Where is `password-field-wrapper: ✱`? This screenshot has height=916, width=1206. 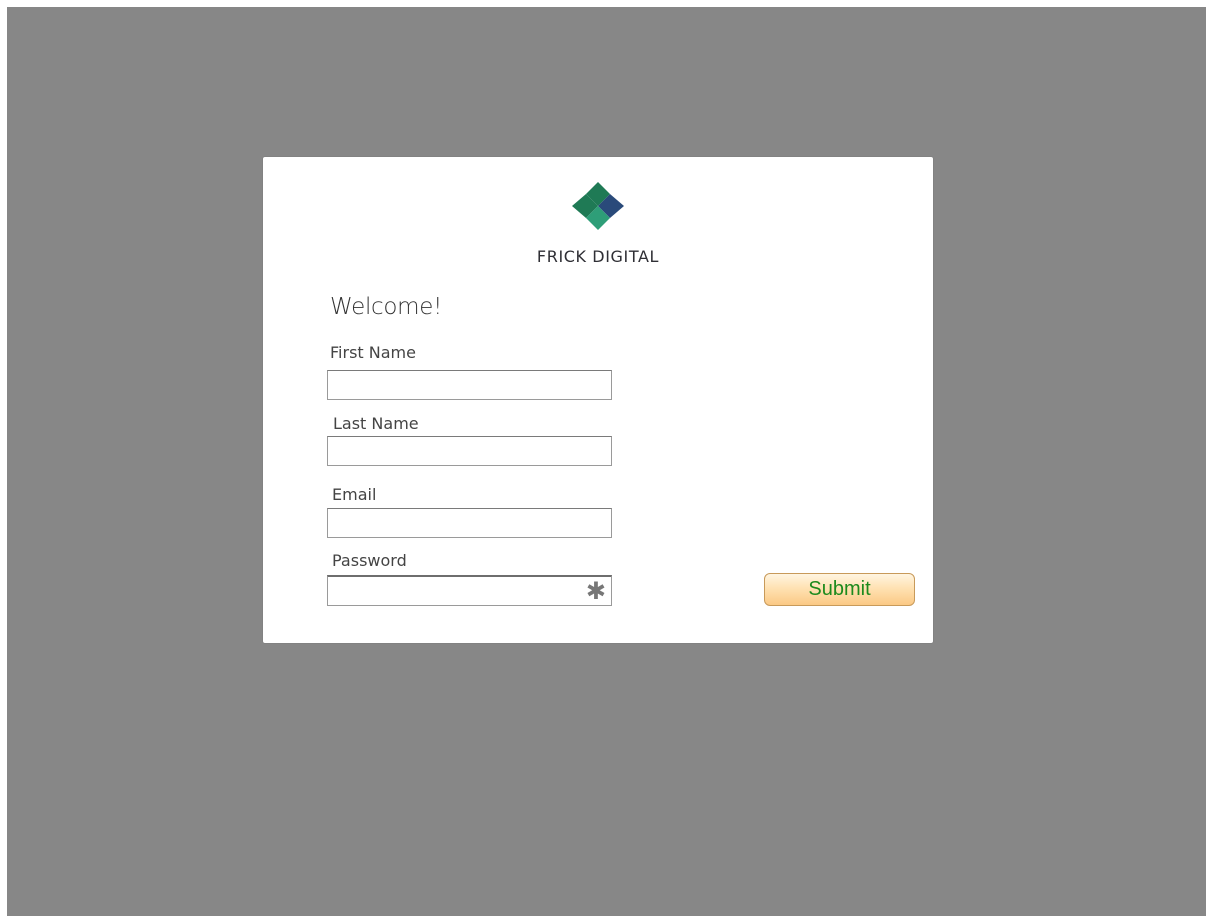
password-field-wrapper: ✱ is located at coordinates (469, 590).